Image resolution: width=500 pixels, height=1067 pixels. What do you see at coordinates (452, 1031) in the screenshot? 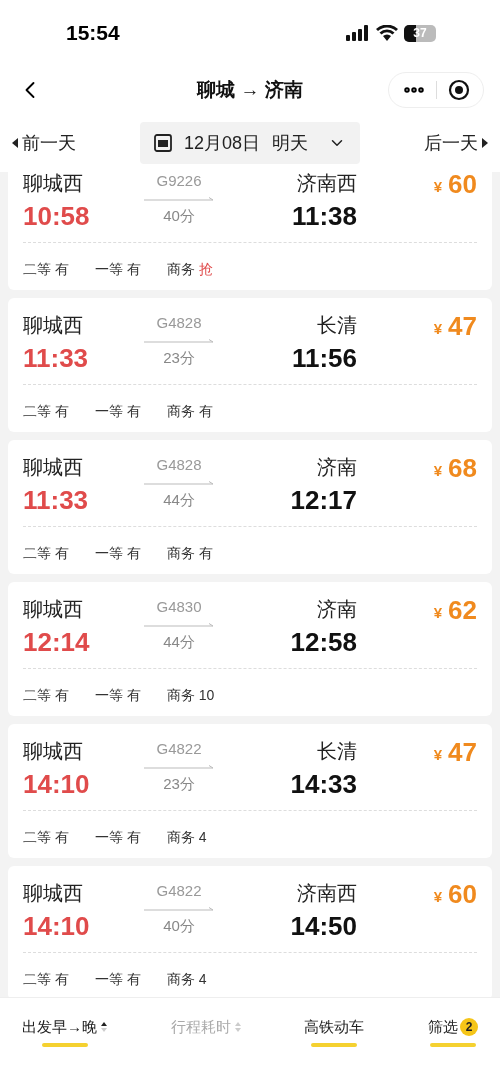
I see `bottom-tab: 筛选 2` at bounding box center [452, 1031].